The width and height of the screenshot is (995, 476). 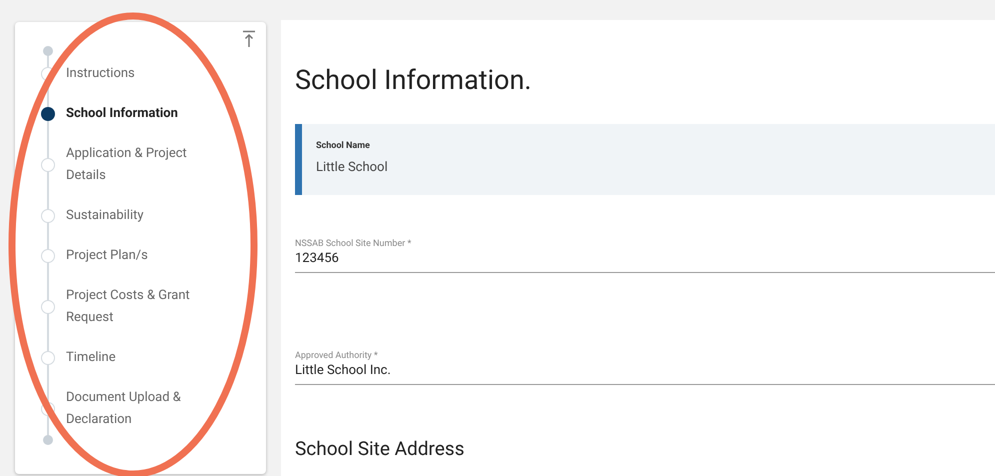 I want to click on field-value: Little School, so click(x=352, y=168).